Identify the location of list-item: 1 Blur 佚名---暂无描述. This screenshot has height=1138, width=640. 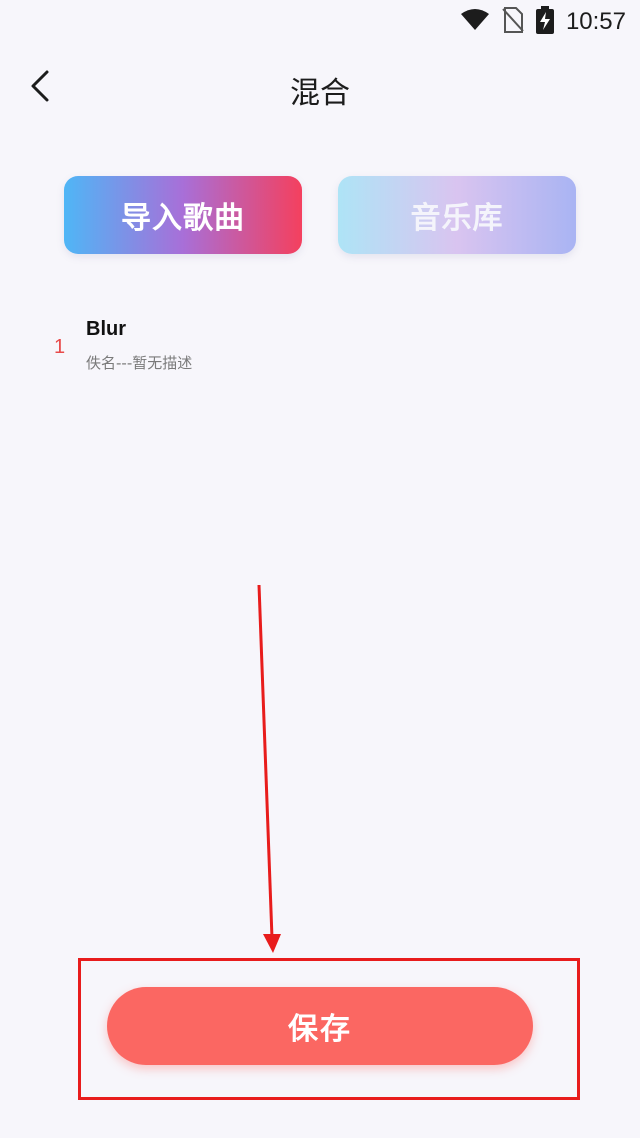
(320, 349).